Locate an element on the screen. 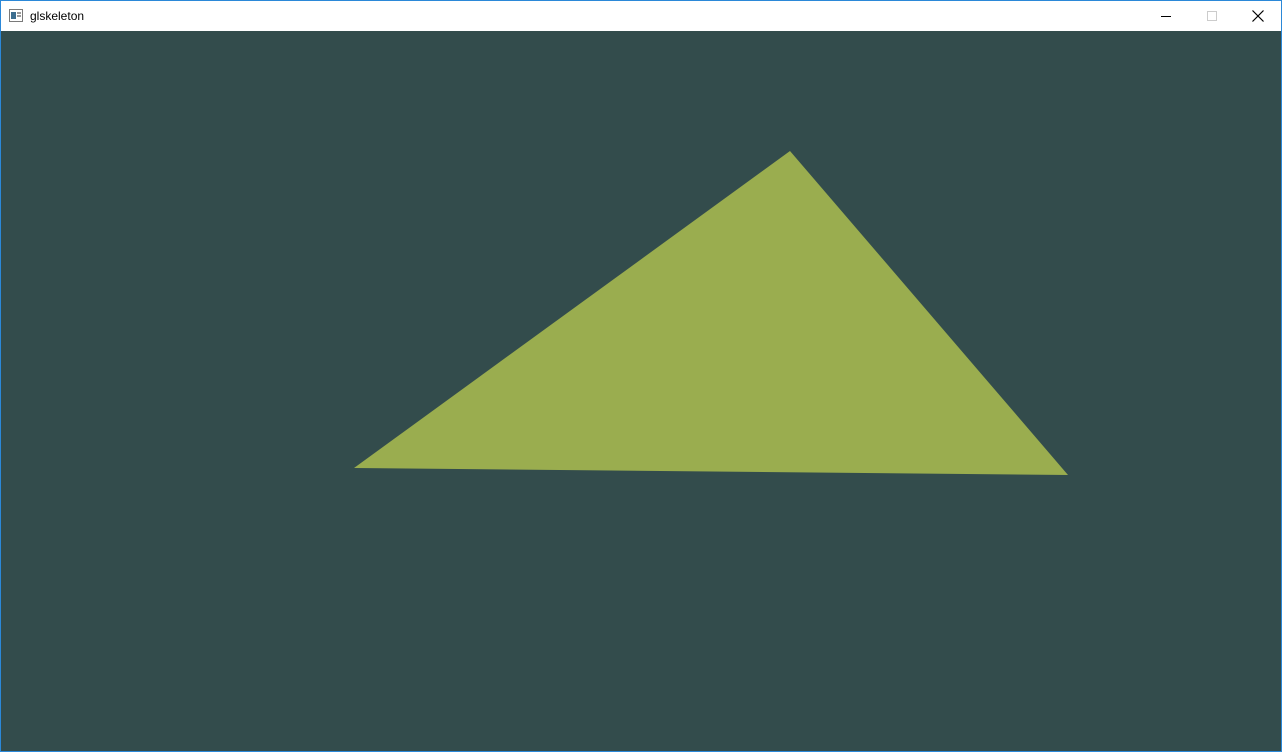 This screenshot has width=1282, height=752. maximize-button is located at coordinates (1212, 16).